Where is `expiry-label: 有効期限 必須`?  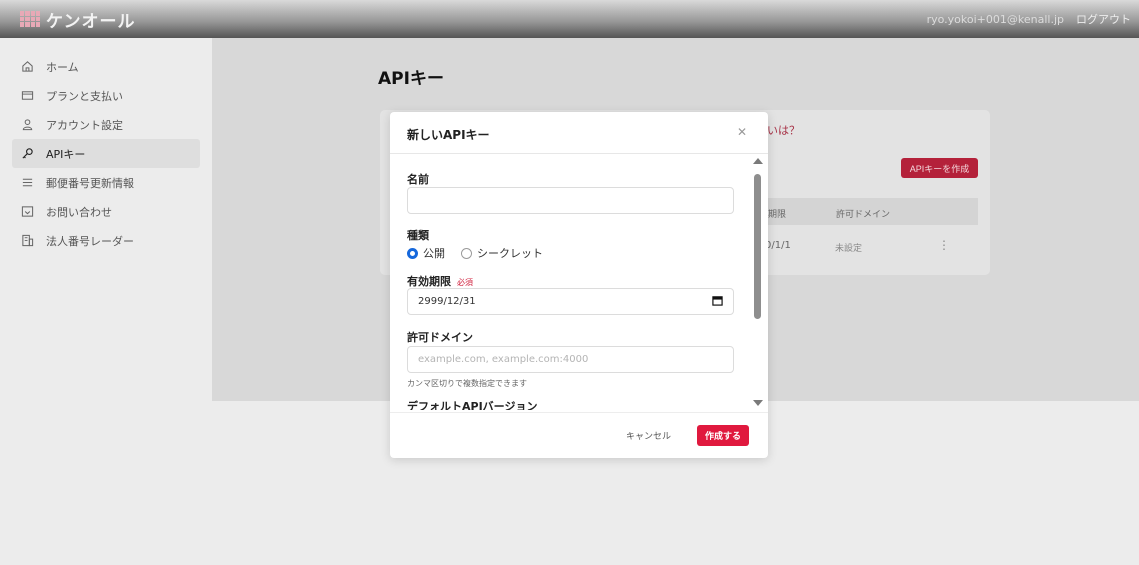 expiry-label: 有効期限 必須 is located at coordinates (440, 281).